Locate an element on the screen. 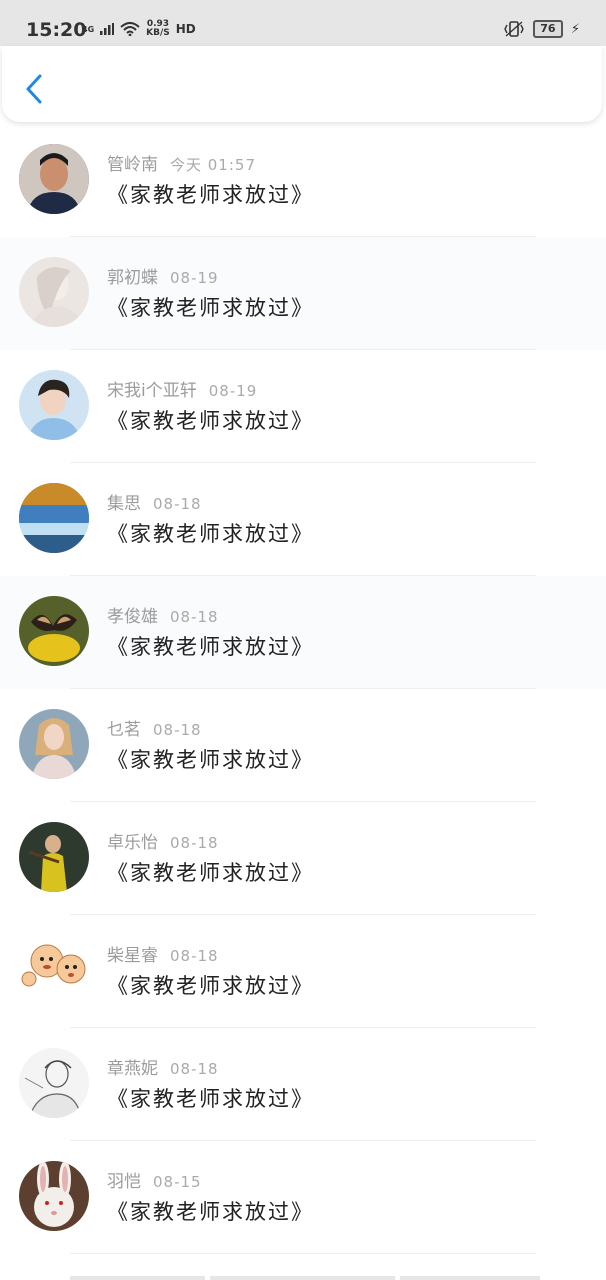 This screenshot has width=606, height=1280. sender-line: 郭初蝶 08-19 is located at coordinates (163, 275).